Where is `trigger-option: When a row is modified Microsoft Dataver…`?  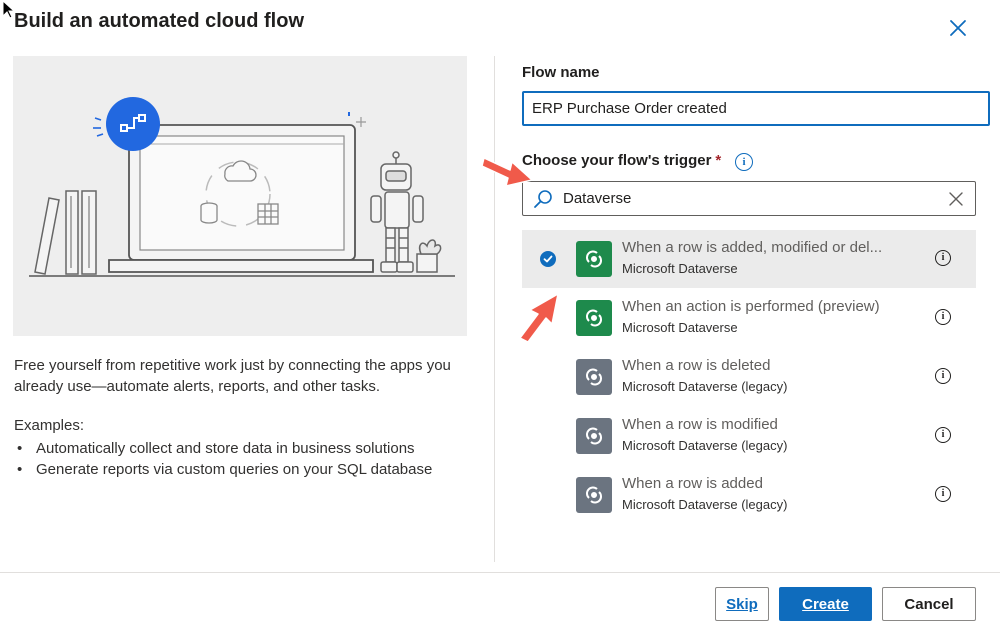
trigger-option: When a row is modified Microsoft Dataver… is located at coordinates (749, 436).